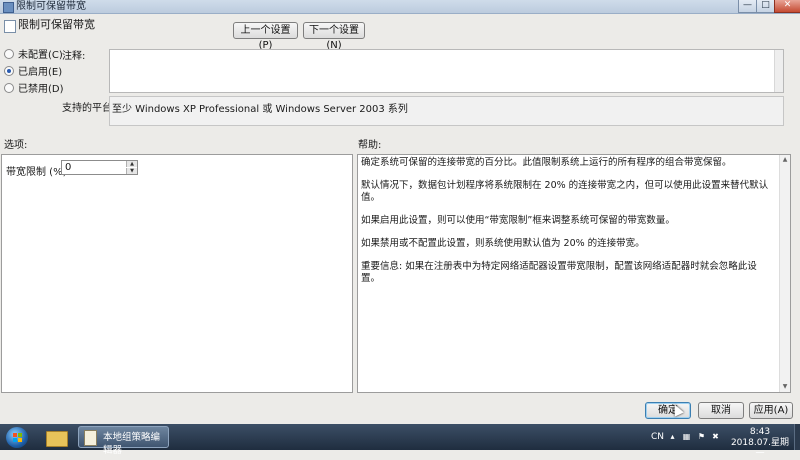 The image size is (800, 460). What do you see at coordinates (771, 410) in the screenshot?
I see `apply-button: 应用(A)` at bounding box center [771, 410].